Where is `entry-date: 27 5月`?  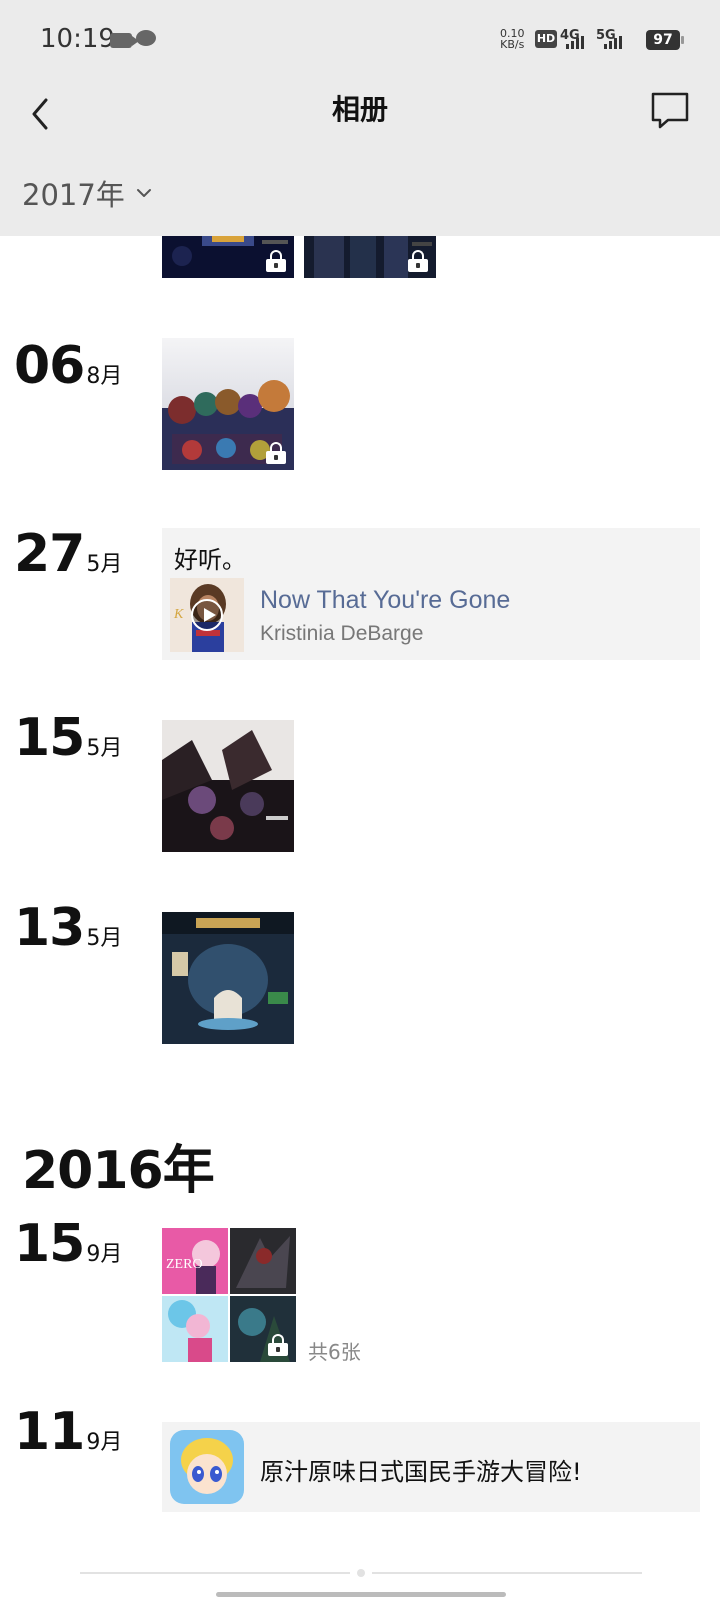
entry-date: 27 5月 is located at coordinates (68, 554).